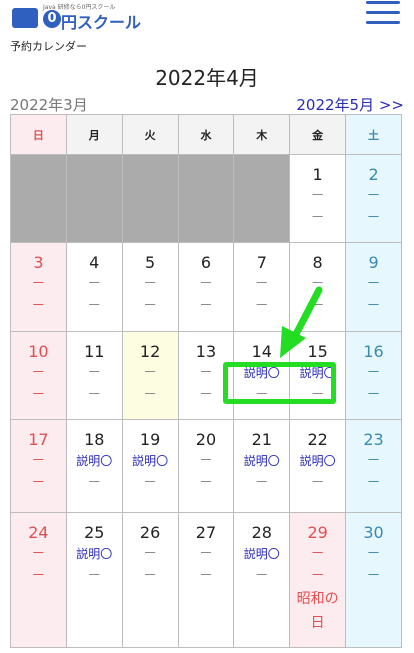  I want to click on day-cell-27: 27 － －, so click(206, 580).